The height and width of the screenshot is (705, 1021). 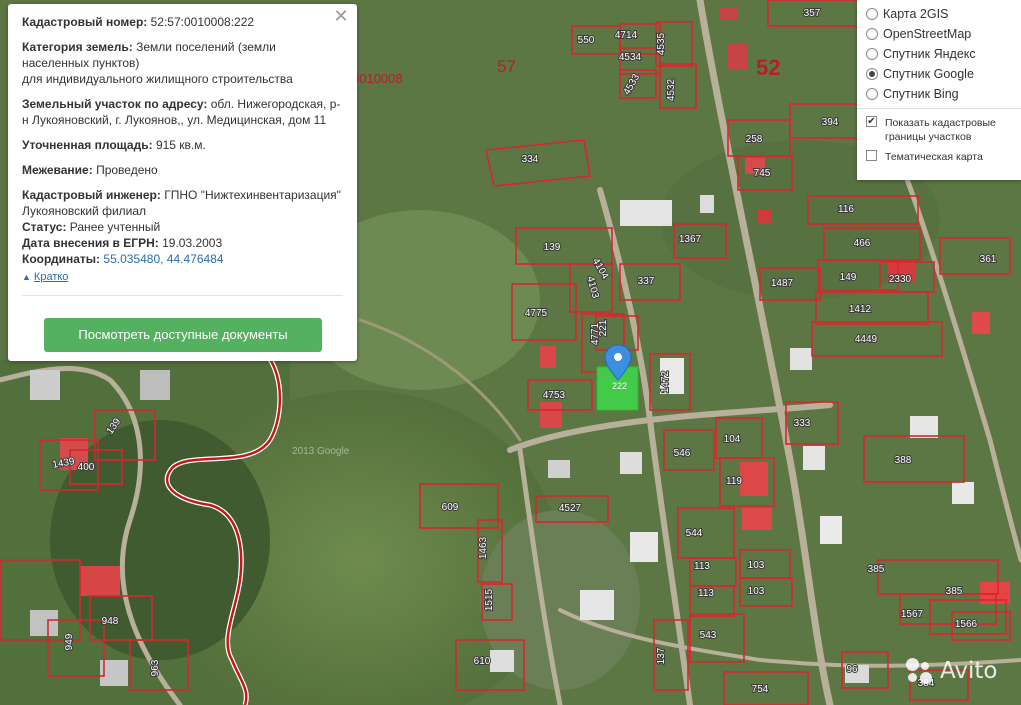 What do you see at coordinates (706, 593) in the screenshot?
I see `parcel-number-label: 113` at bounding box center [706, 593].